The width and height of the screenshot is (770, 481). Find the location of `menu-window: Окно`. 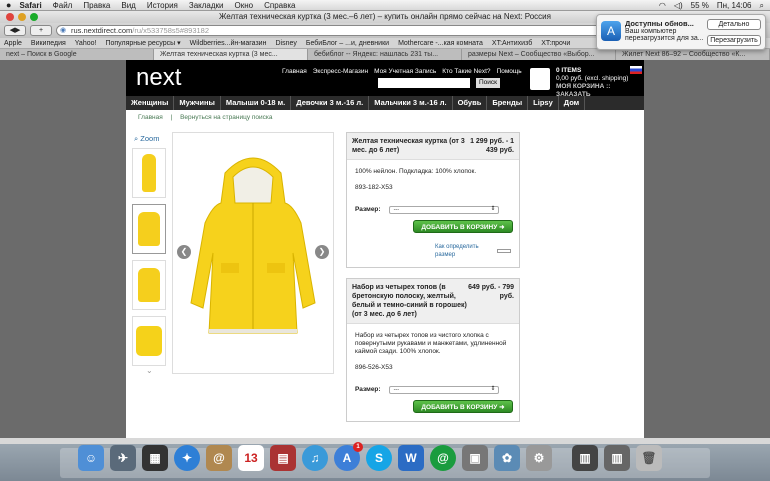

menu-window: Окно is located at coordinates (244, 5).